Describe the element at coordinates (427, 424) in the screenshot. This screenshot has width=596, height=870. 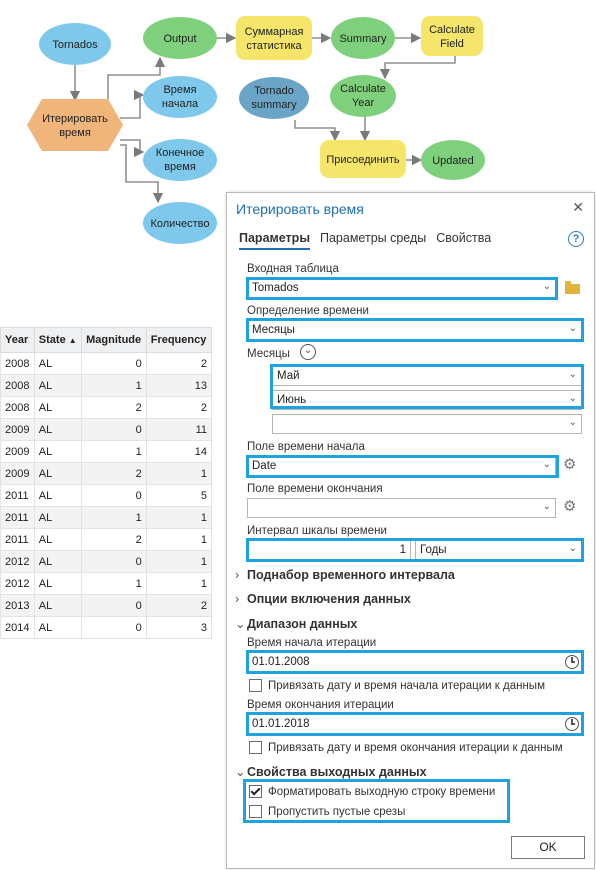
I see `month-value-empty: ⌄` at that location.